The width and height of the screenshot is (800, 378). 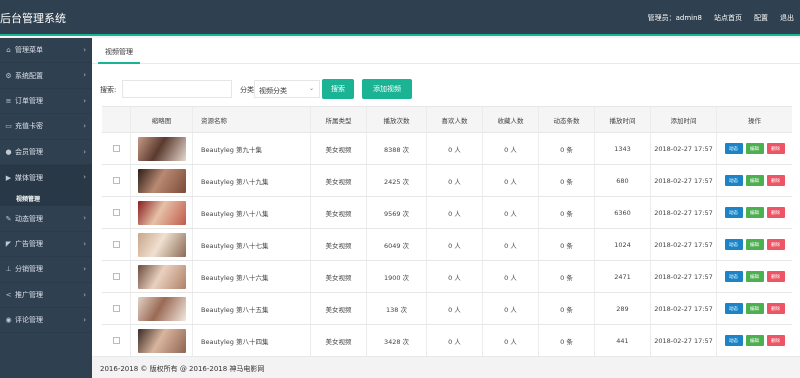 I want to click on sidebar-item-system: ⚙ 系统配置 ›, so click(x=46, y=76).